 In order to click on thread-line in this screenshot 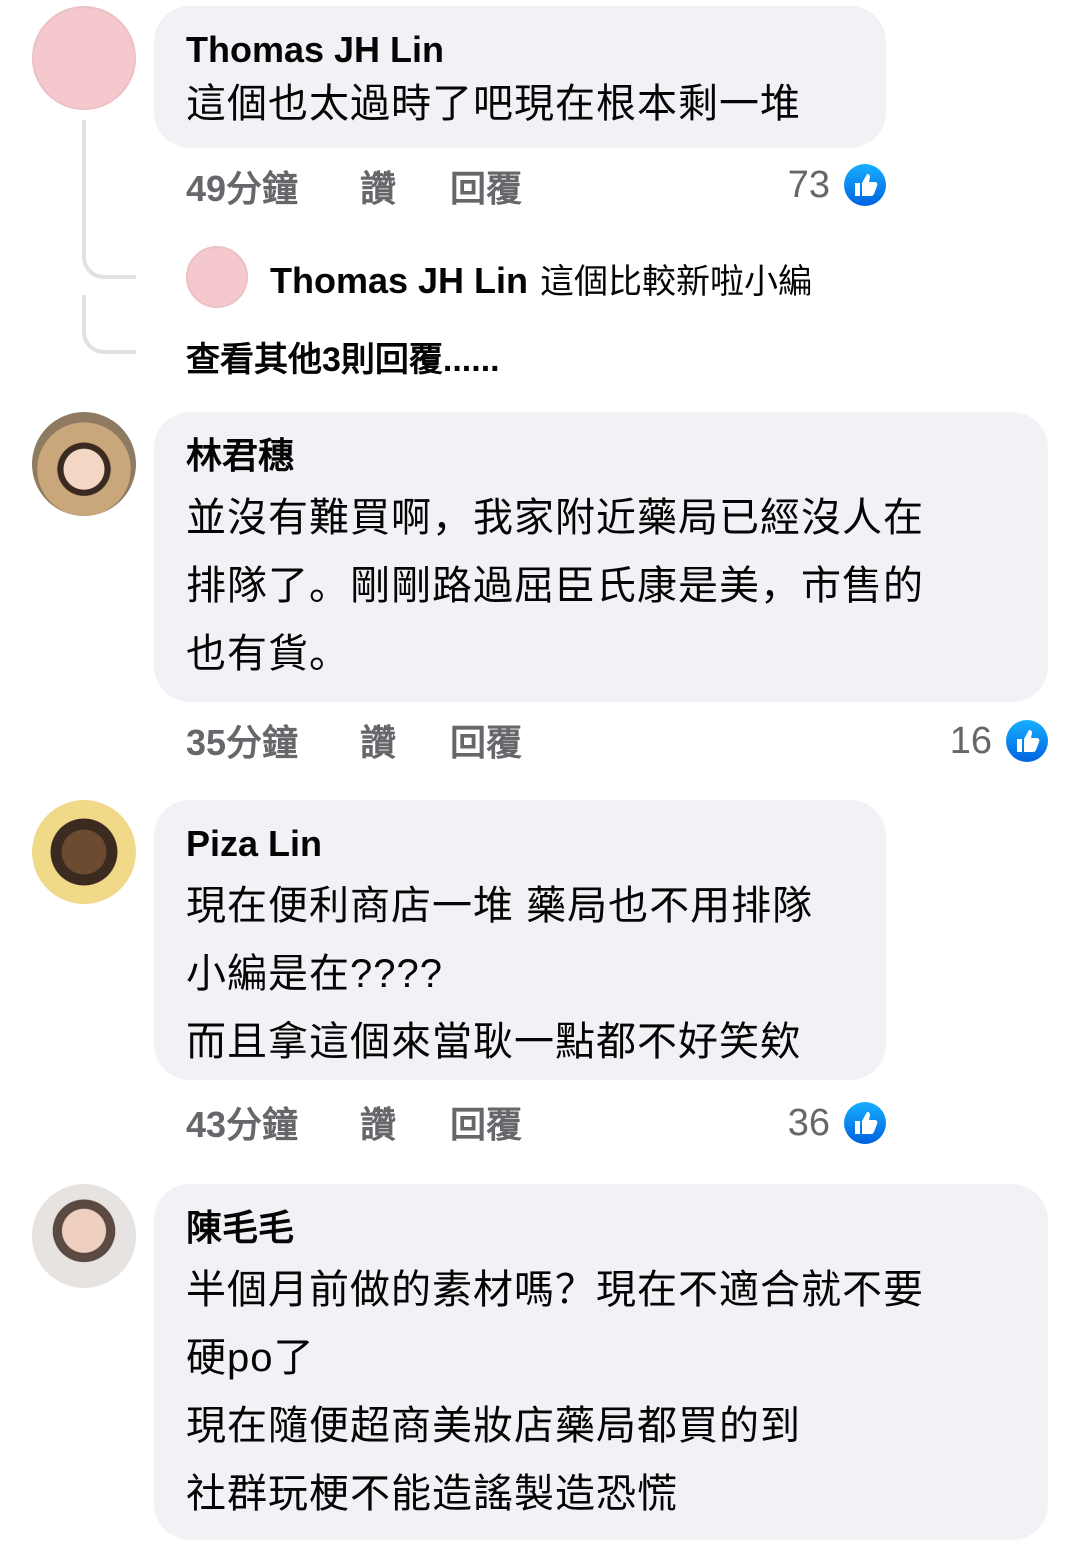, I will do `click(84, 175)`.